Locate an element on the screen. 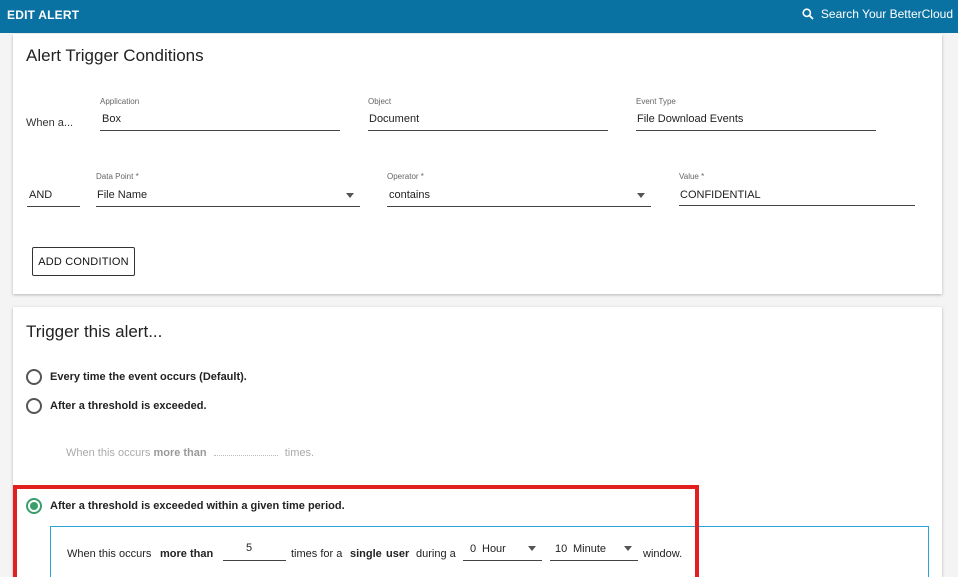  operator-underline is located at coordinates (519, 206).